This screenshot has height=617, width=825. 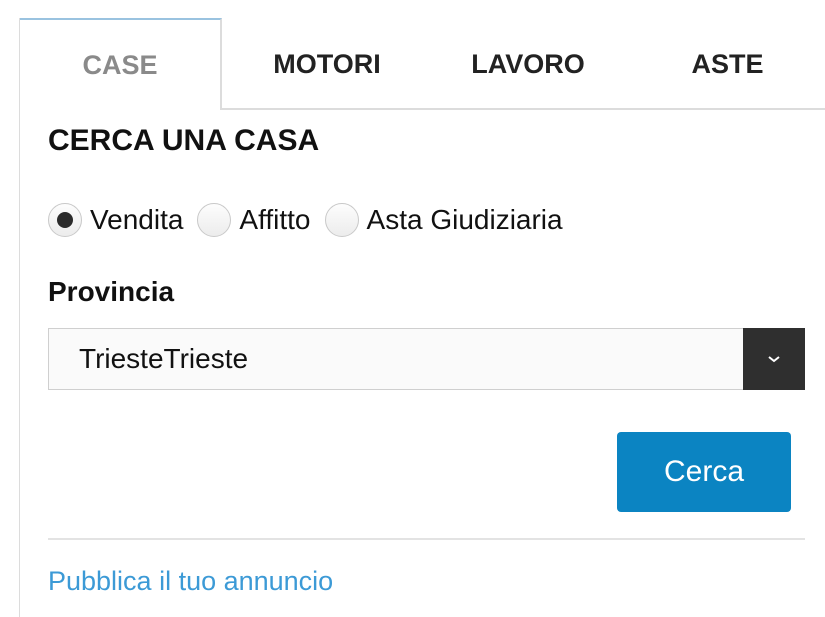 I want to click on radio-button-checked, so click(x=65, y=220).